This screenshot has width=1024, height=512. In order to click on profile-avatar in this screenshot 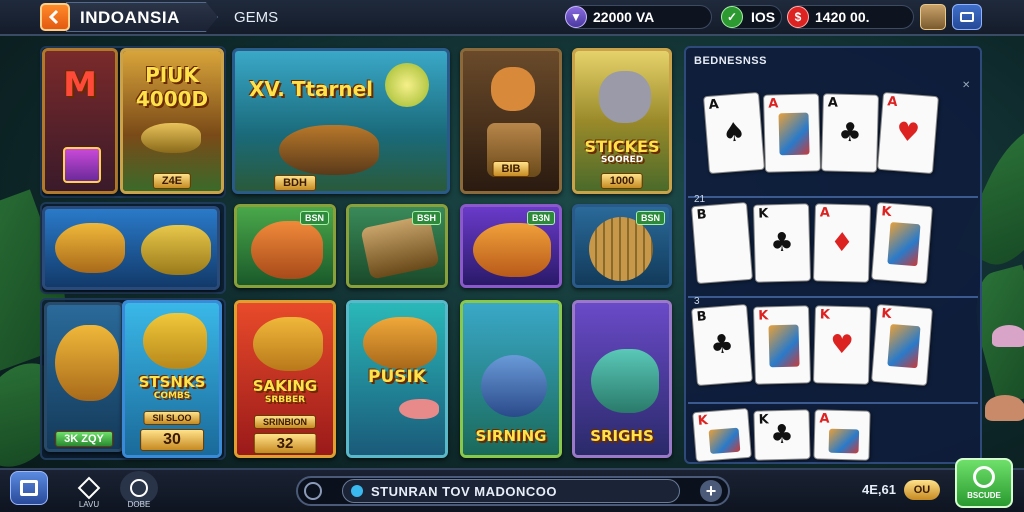, I will do `click(933, 17)`.